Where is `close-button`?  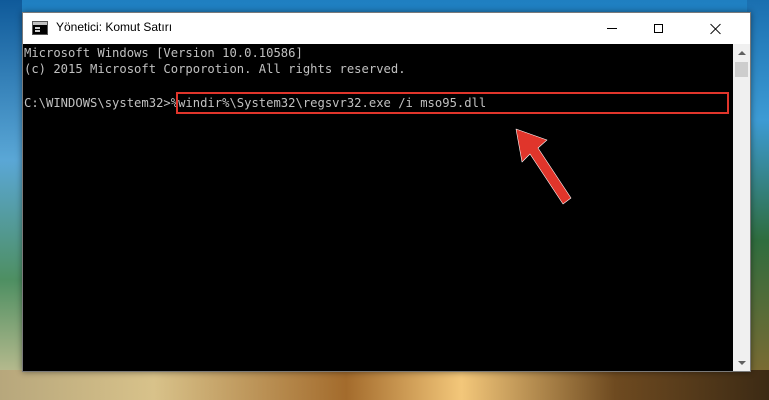
close-button is located at coordinates (715, 28).